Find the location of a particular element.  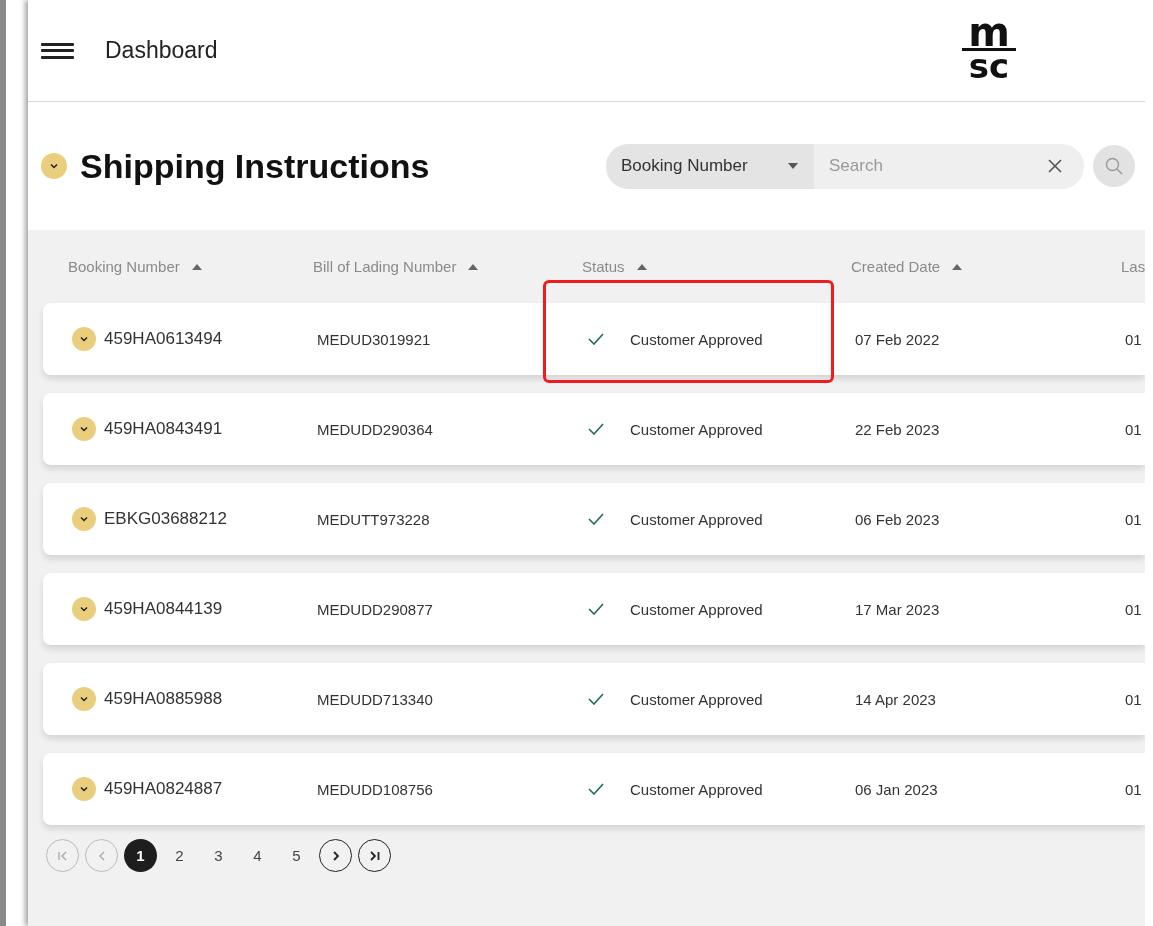

page-title: Shipping Instructions is located at coordinates (255, 166).